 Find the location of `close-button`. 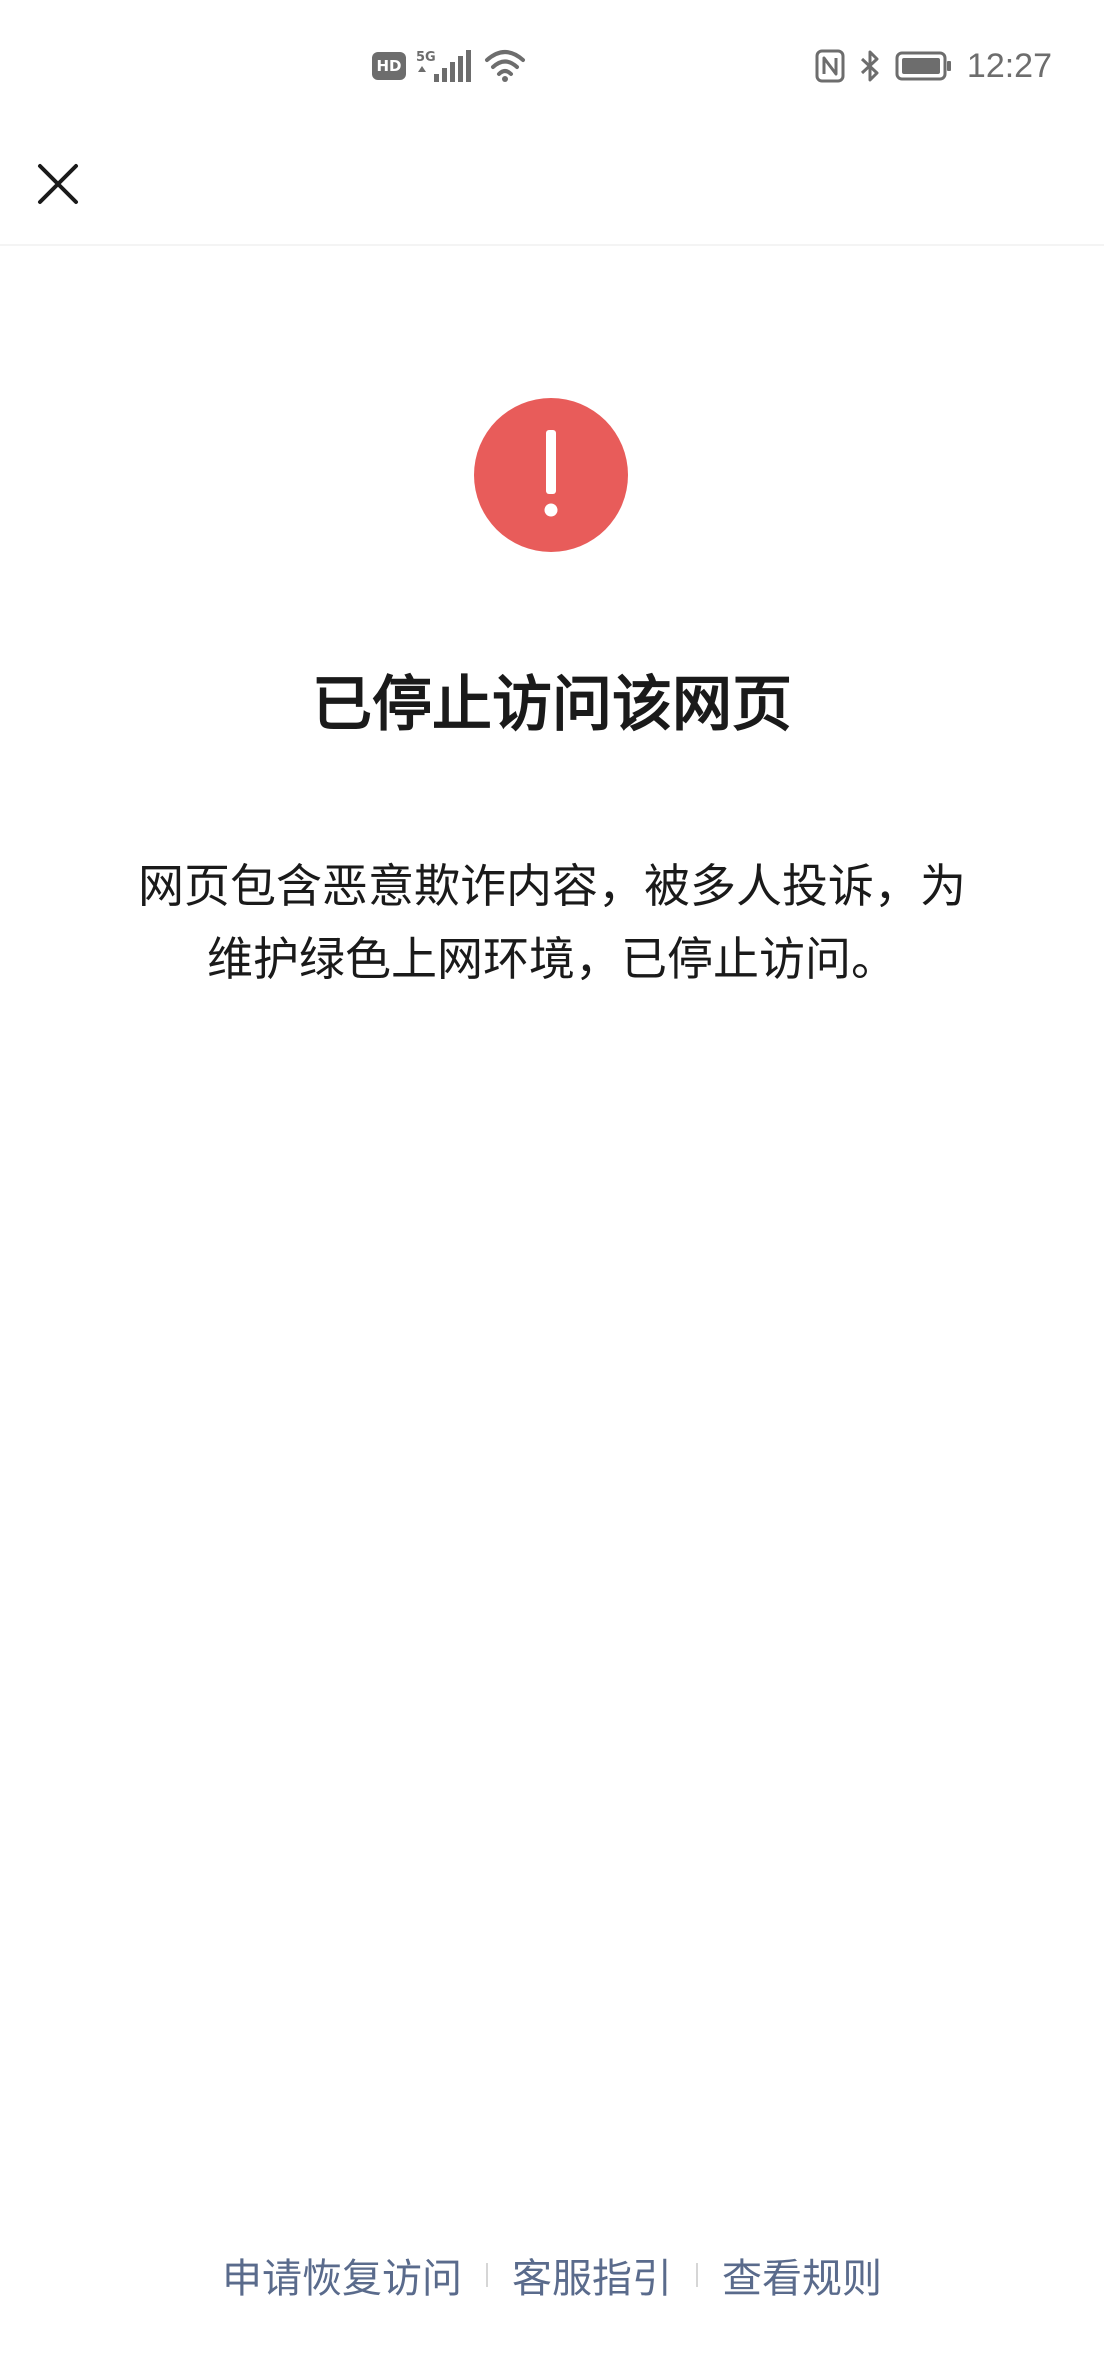

close-button is located at coordinates (58, 184).